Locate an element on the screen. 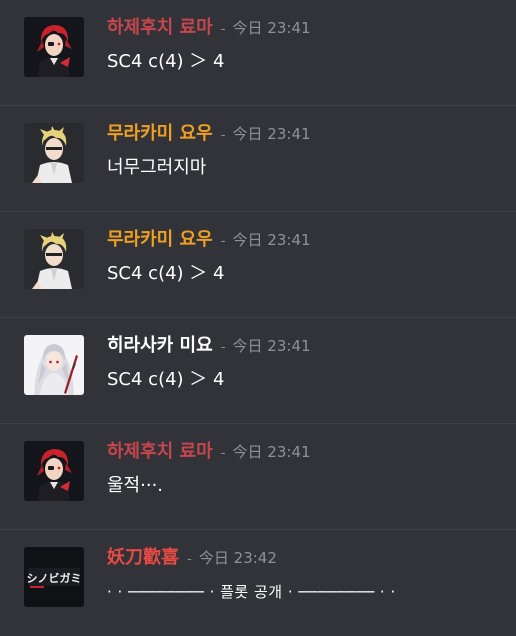 The image size is (516, 636). shinobigami-logo-avatar-icon: シノビガミ is located at coordinates (54, 577).